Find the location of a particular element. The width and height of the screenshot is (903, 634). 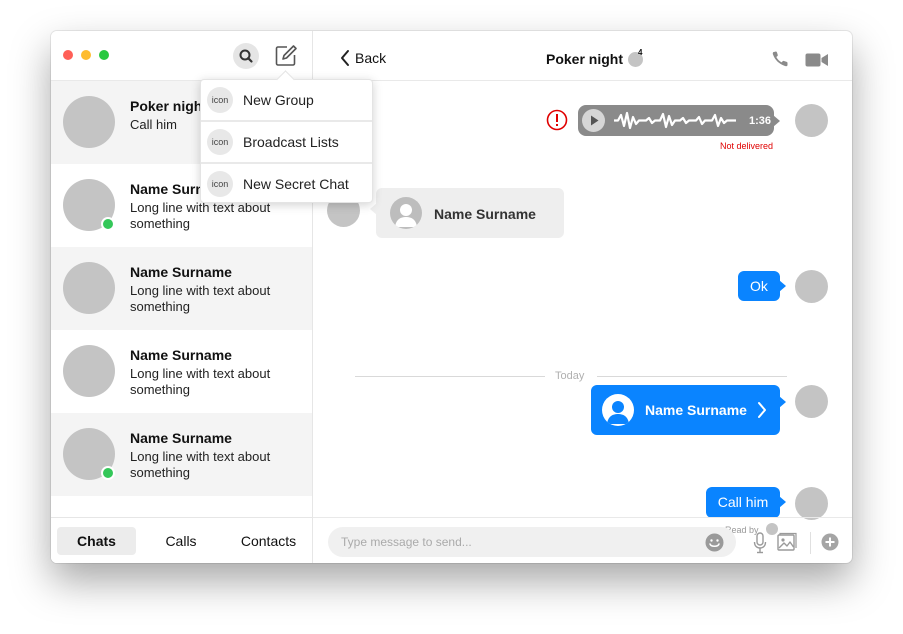

menu-item-new-secret-chat: icon New Secret Chat is located at coordinates (286, 184).